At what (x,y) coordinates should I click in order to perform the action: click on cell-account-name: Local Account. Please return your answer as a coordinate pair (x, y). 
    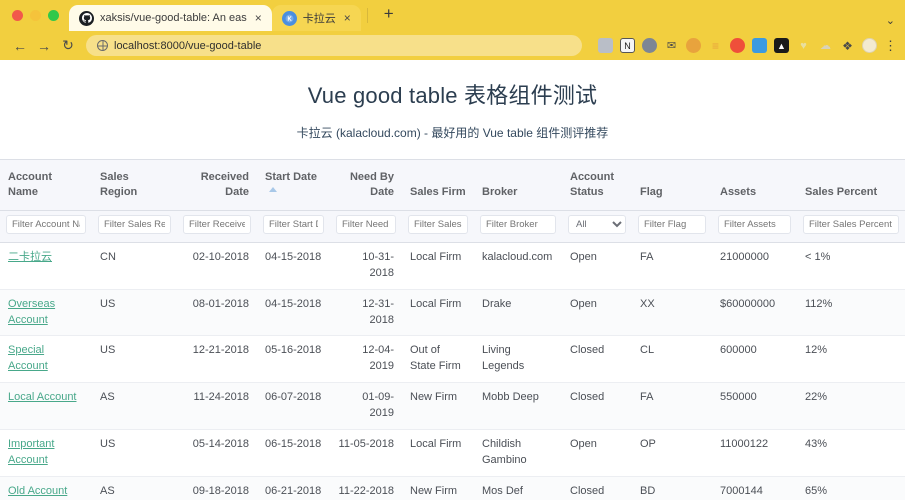
    Looking at the image, I should click on (46, 406).